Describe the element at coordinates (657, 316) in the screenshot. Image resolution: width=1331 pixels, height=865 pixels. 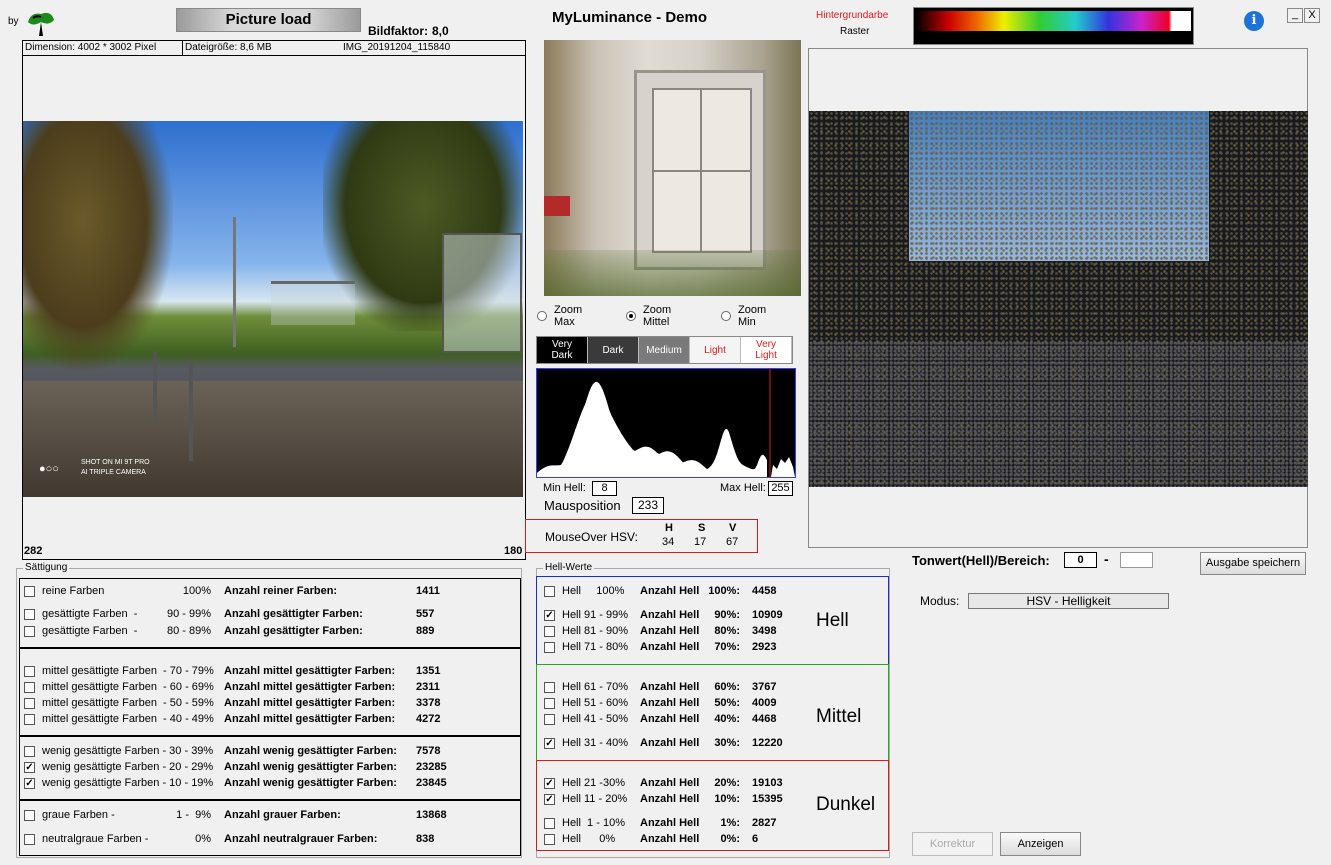
I see `zoom-label-1: Zoom Mittel` at that location.